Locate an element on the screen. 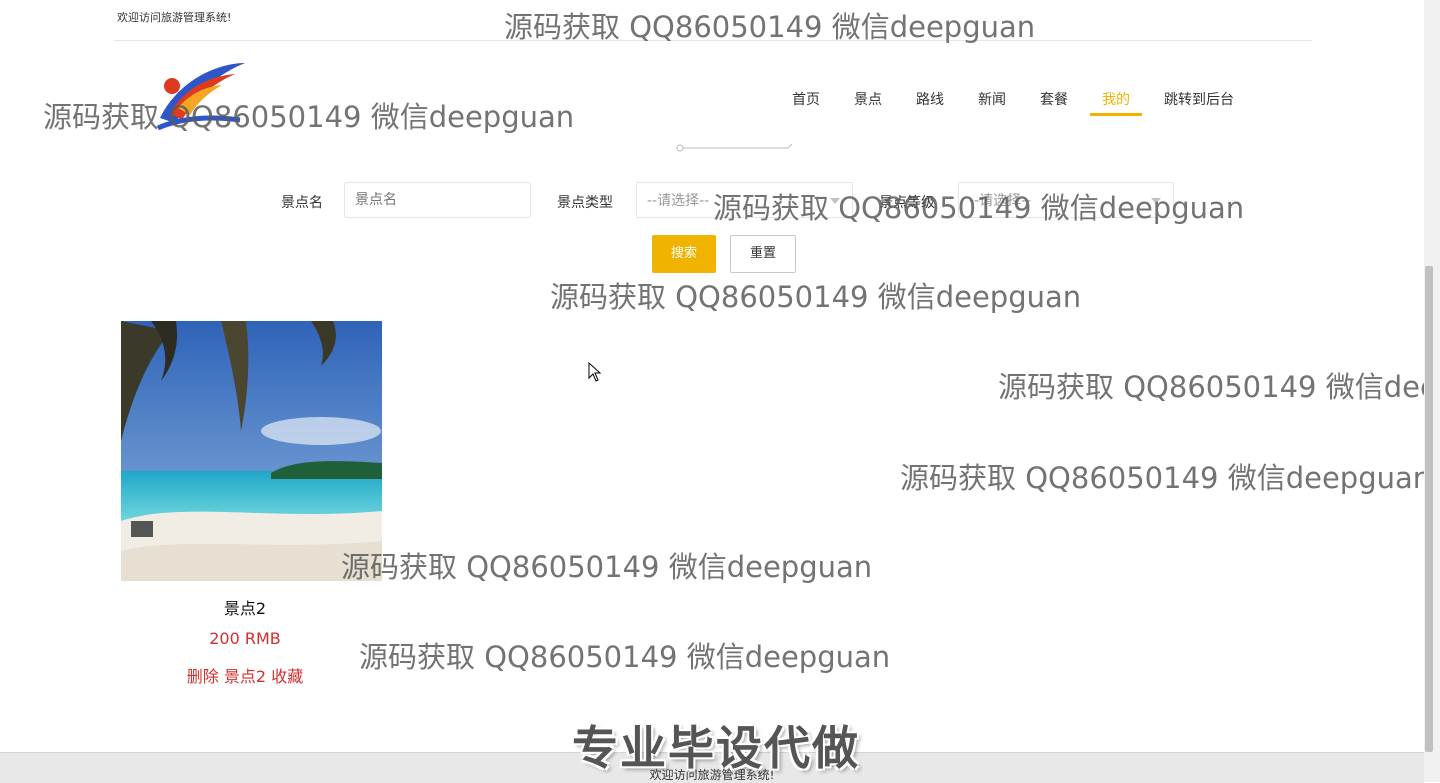 This screenshot has width=1440, height=783. favorite-link: 收藏 is located at coordinates (287, 676).